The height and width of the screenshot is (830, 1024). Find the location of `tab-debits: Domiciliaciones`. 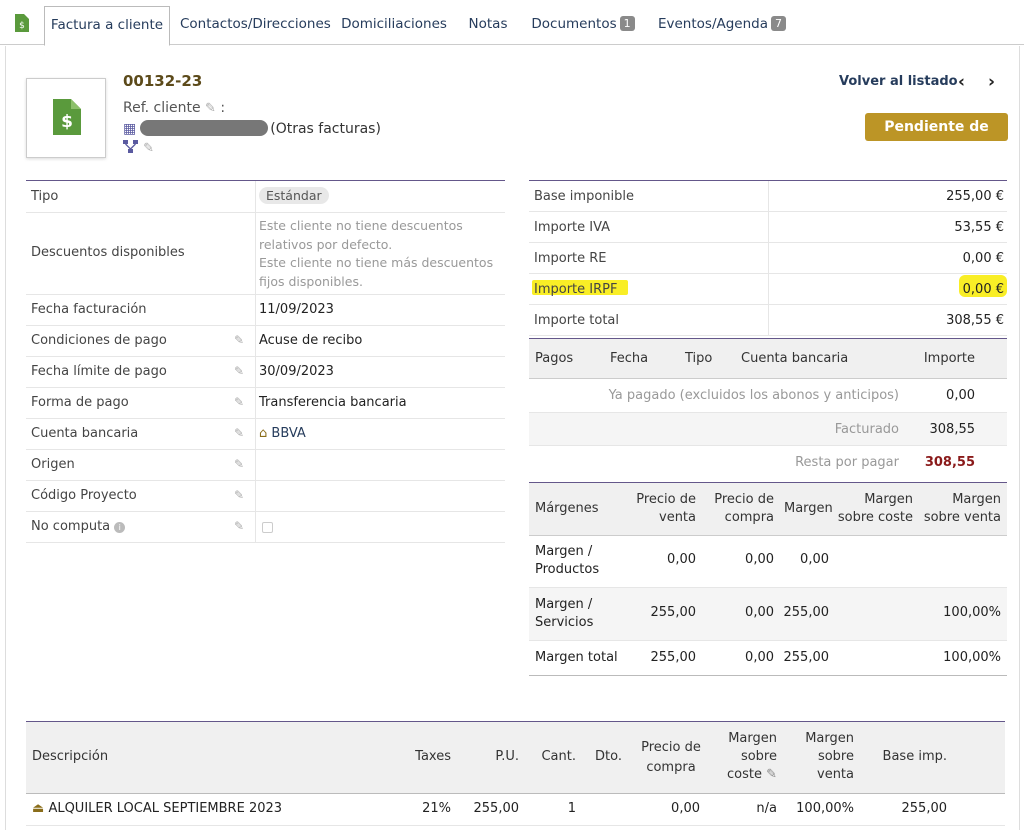

tab-debits: Domiciliaciones is located at coordinates (394, 26).